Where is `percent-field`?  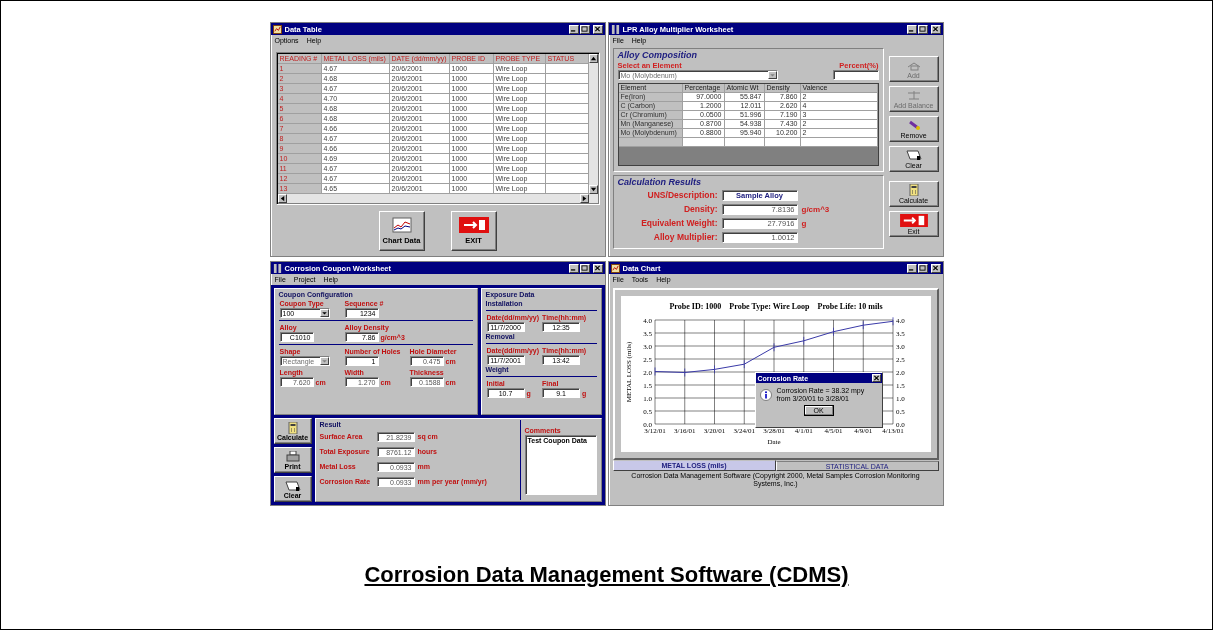
percent-field is located at coordinates (855, 75).